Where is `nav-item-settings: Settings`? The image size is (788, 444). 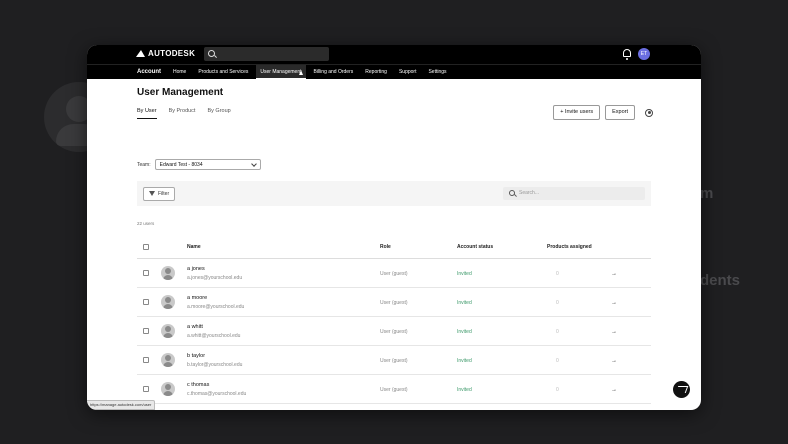
nav-item-settings: Settings is located at coordinates (437, 72).